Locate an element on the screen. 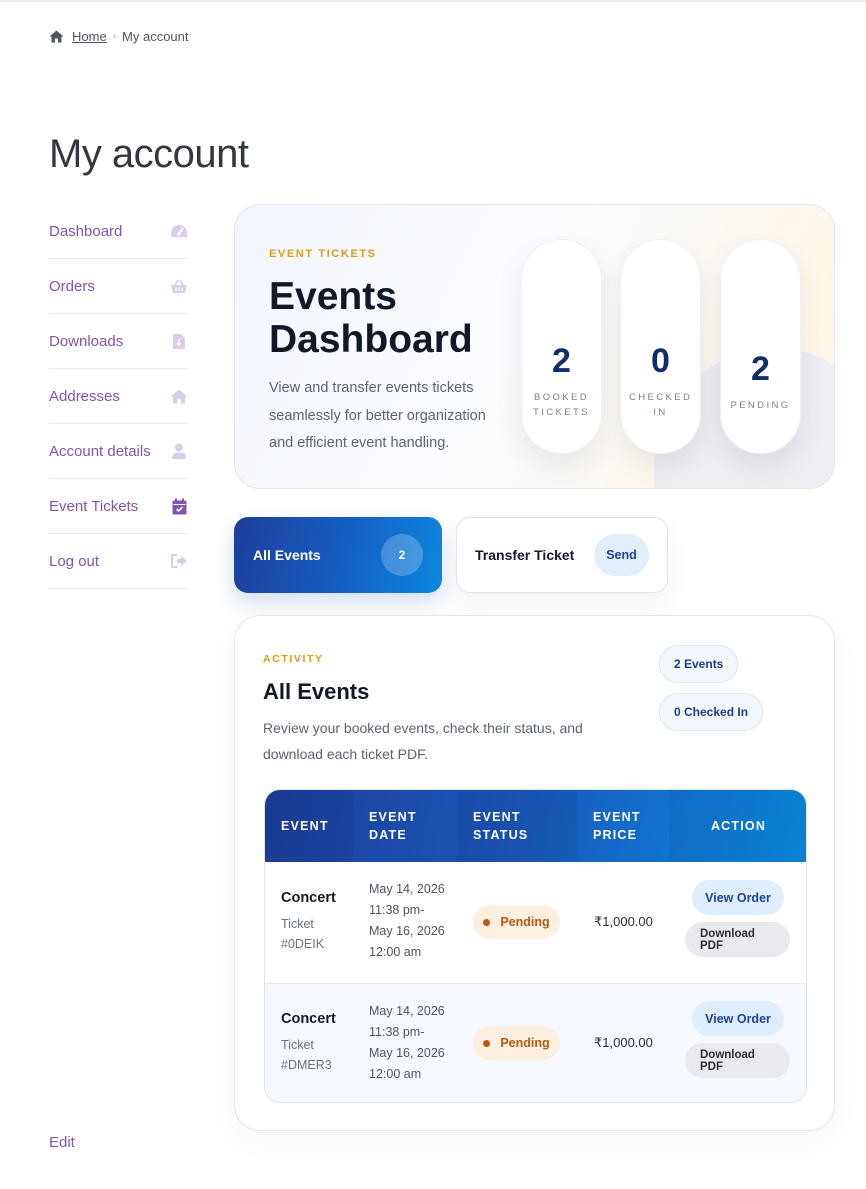  basket-icon is located at coordinates (179, 286).